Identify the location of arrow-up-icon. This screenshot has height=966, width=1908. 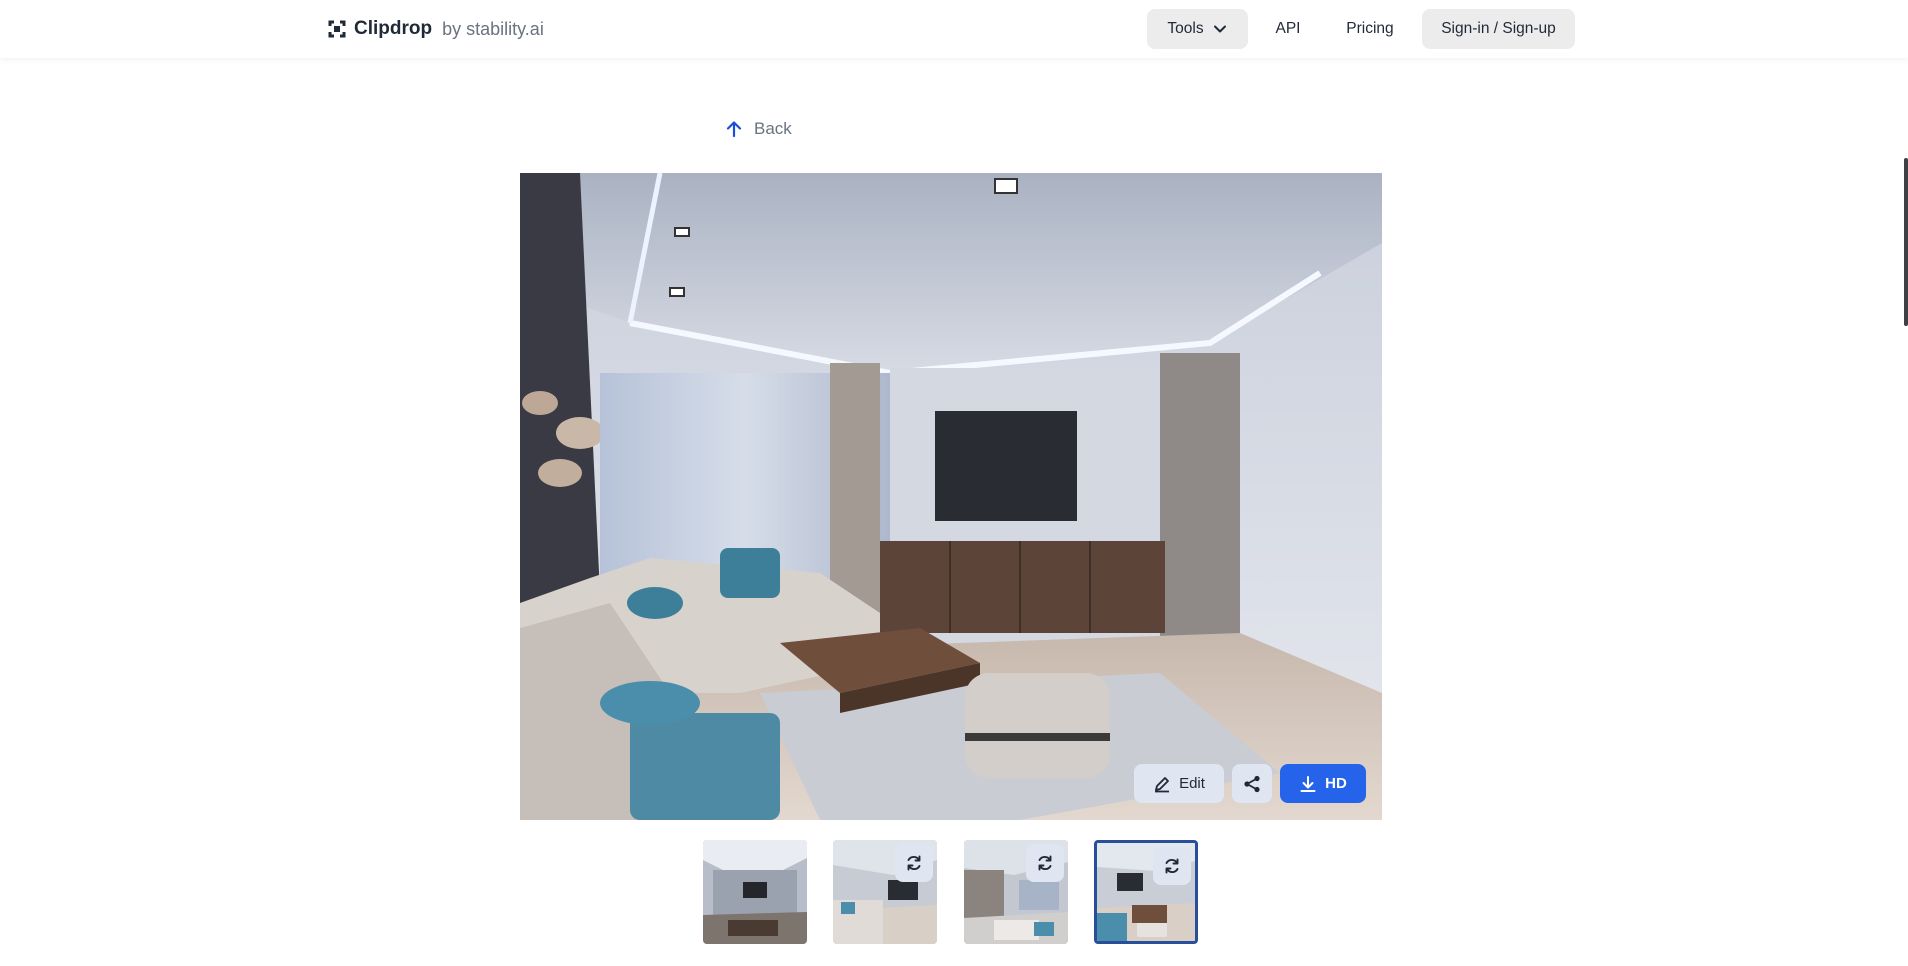
(734, 129).